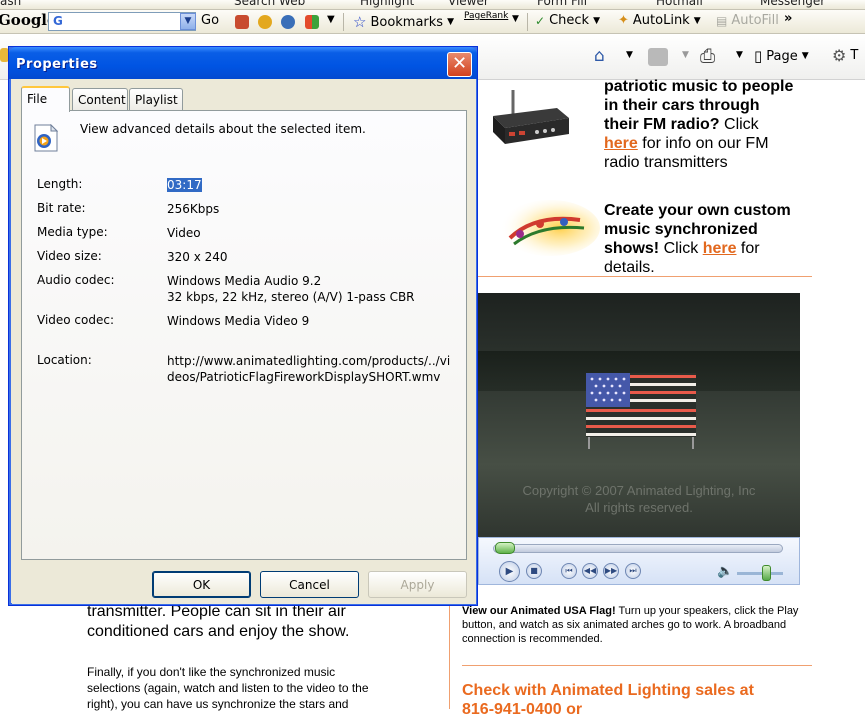  I want to click on google-search-input: G, so click(122, 21).